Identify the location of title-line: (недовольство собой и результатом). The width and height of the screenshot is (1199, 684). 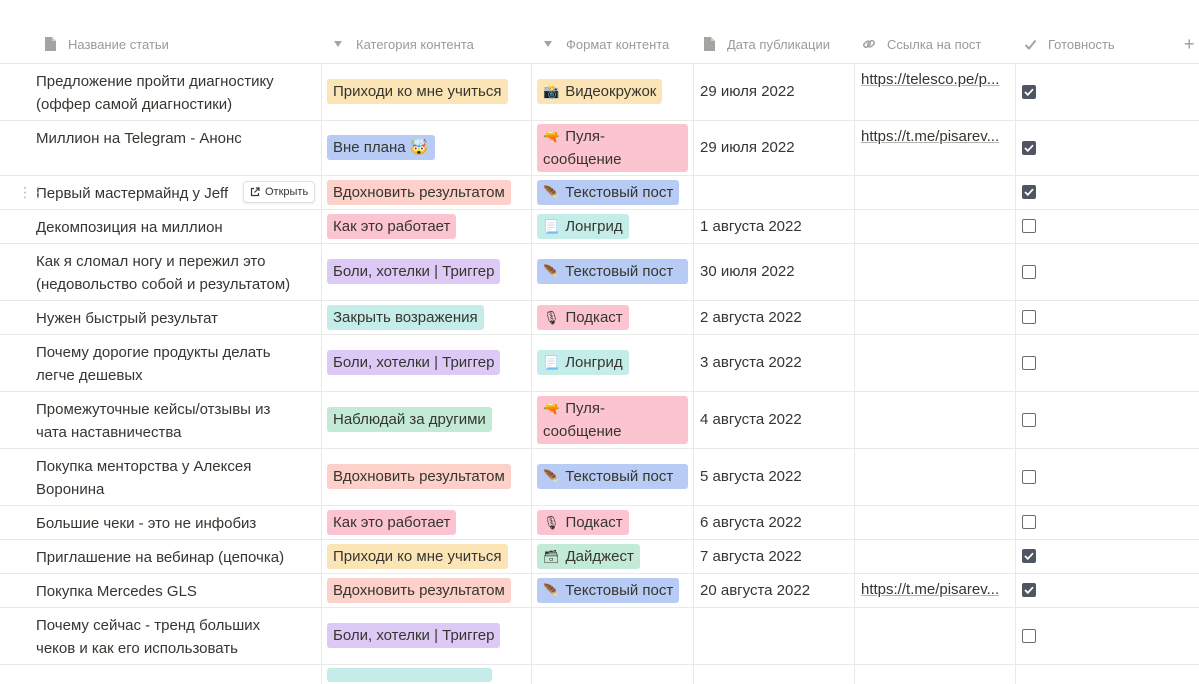
(163, 284).